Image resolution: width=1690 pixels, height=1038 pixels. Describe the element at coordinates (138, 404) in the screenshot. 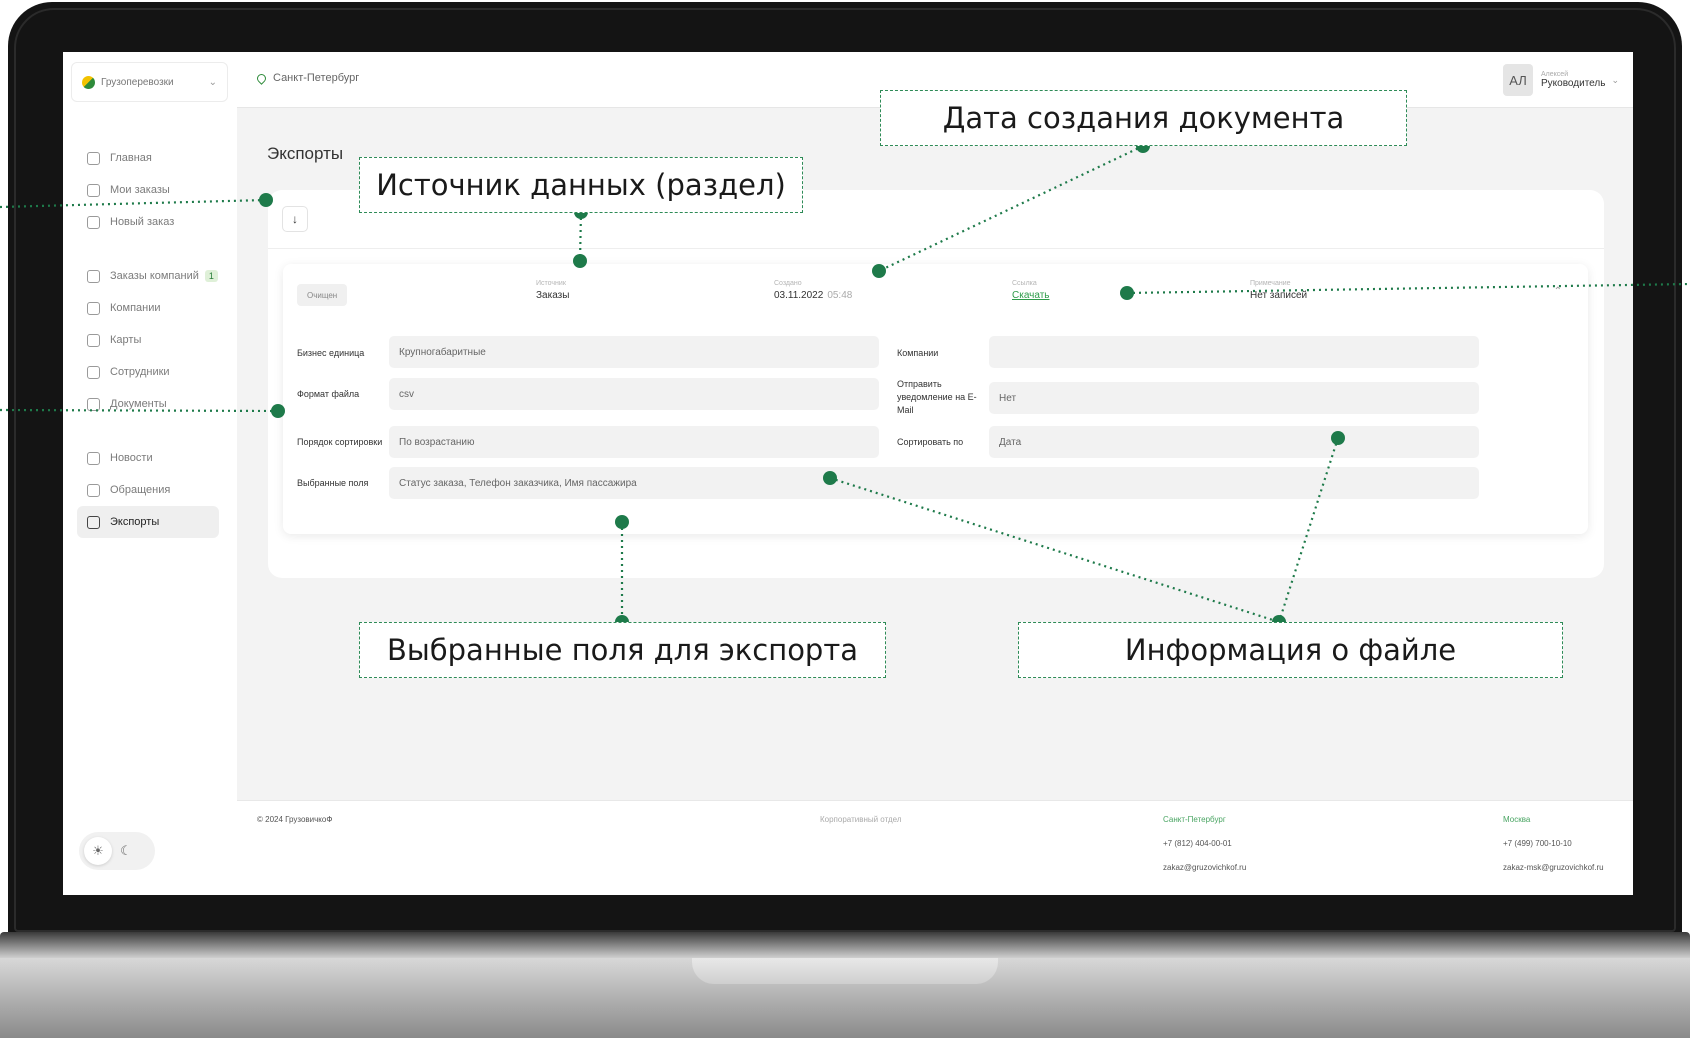

I see `sidebar-item-label: Документы` at that location.